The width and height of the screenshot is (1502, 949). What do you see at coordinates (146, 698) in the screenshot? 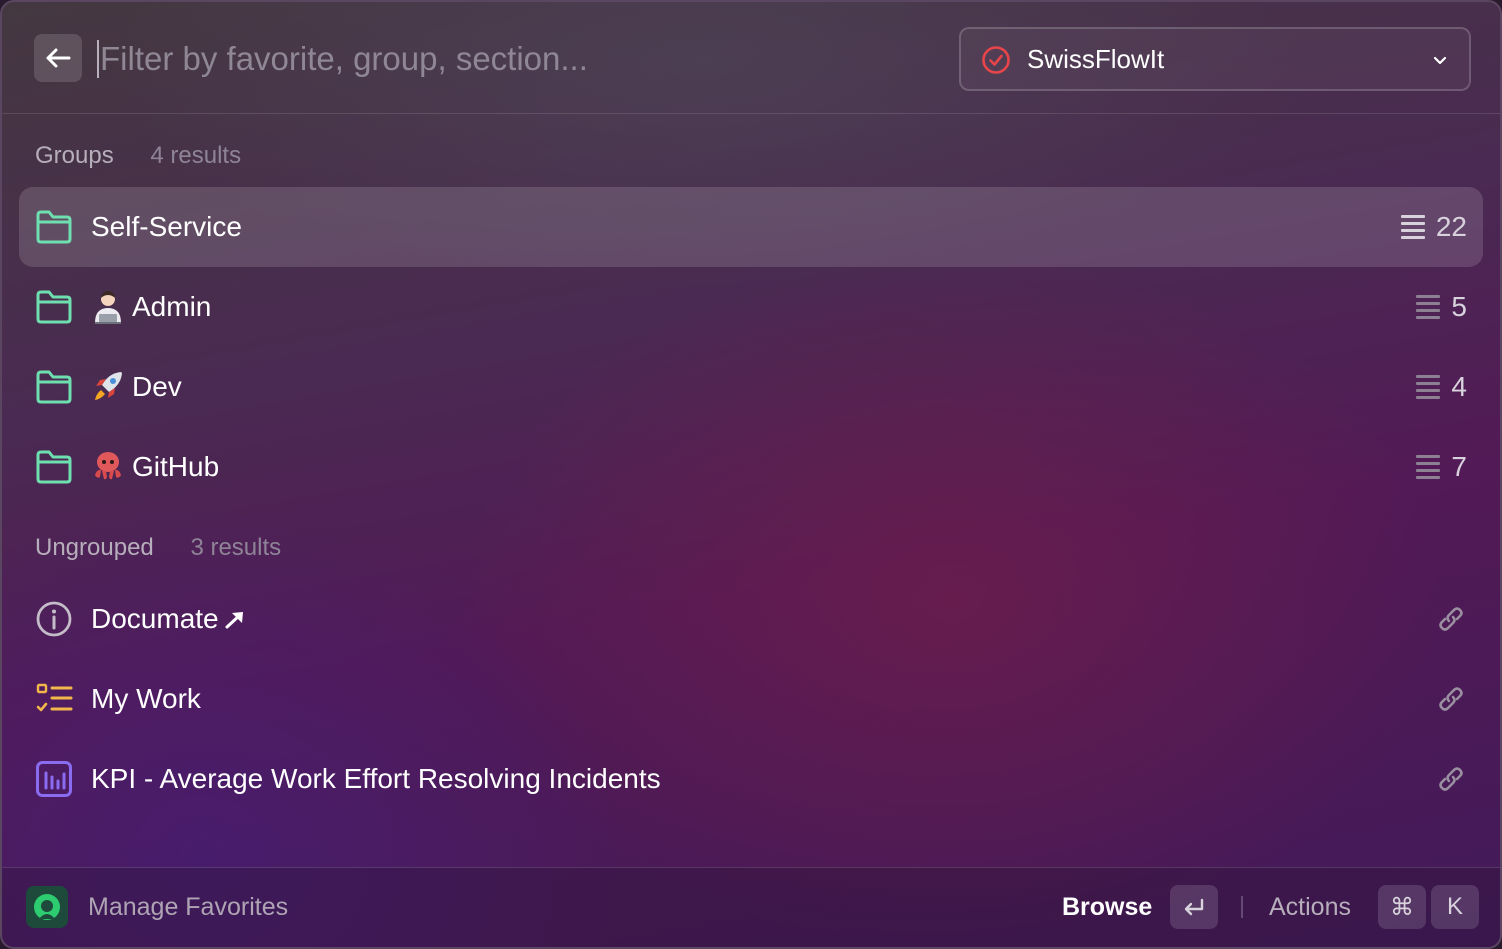
I see `favorite-label: My Work` at bounding box center [146, 698].